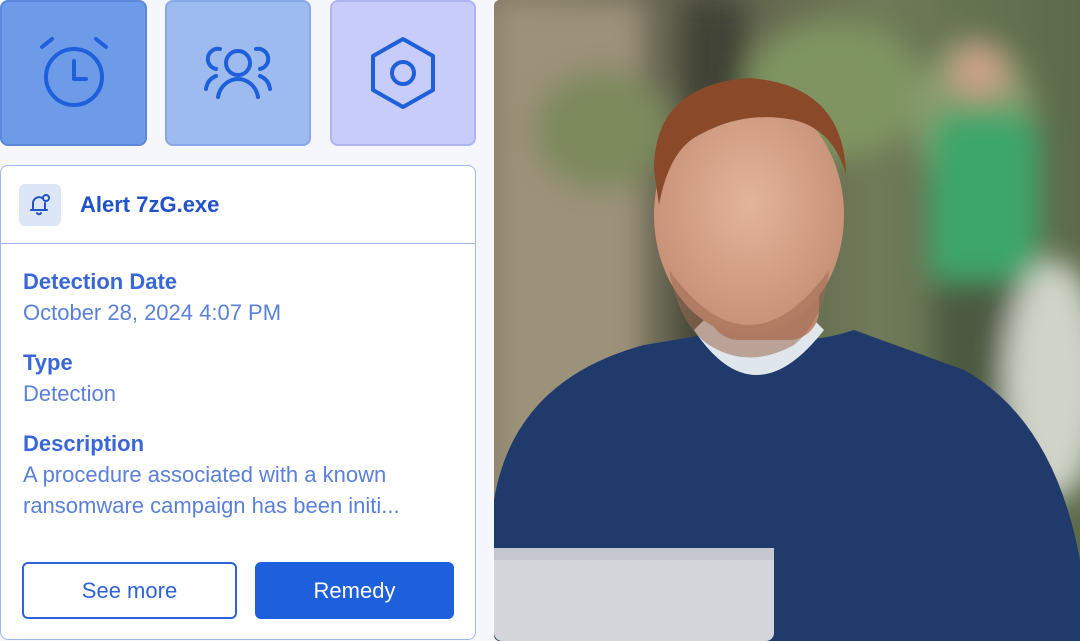  I want to click on alarm-tile, so click(73, 73).